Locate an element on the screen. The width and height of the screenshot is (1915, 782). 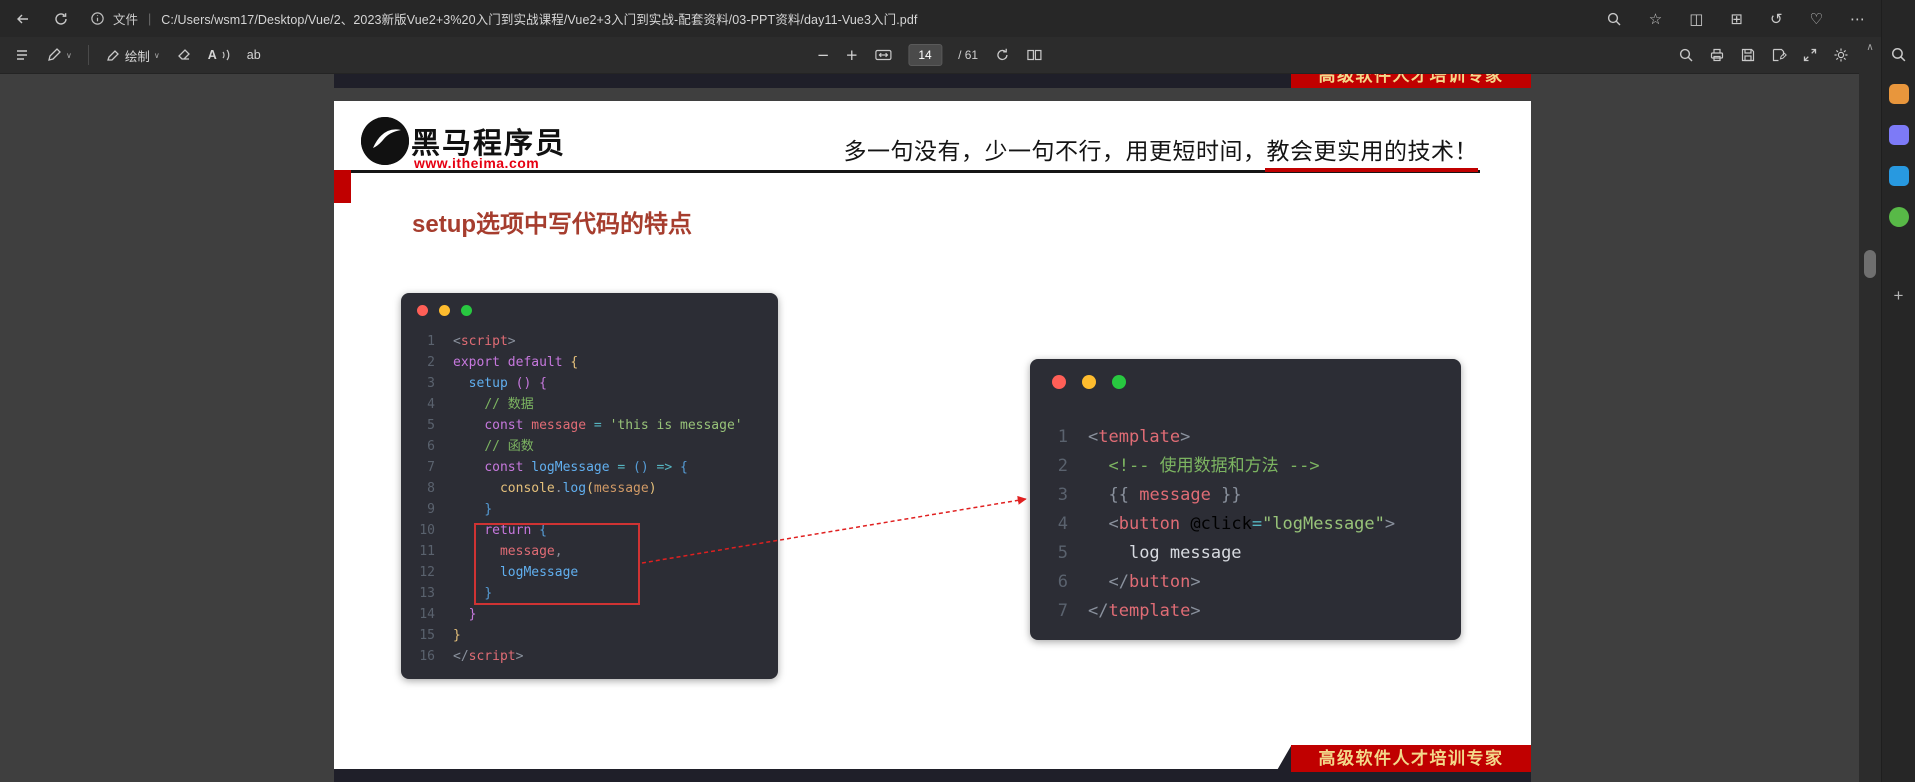
browser-essentials-icon: ♡ is located at coordinates (1816, 19).